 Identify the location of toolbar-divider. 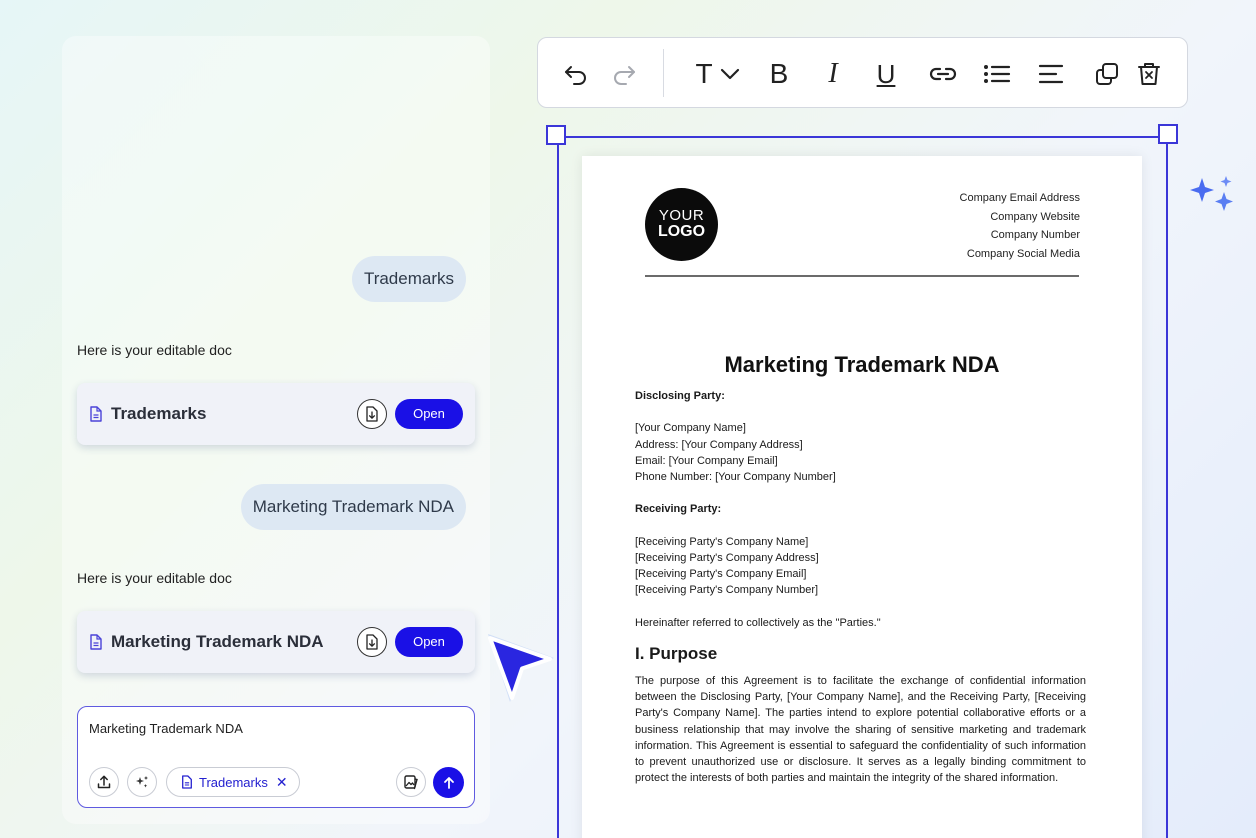
(663, 73).